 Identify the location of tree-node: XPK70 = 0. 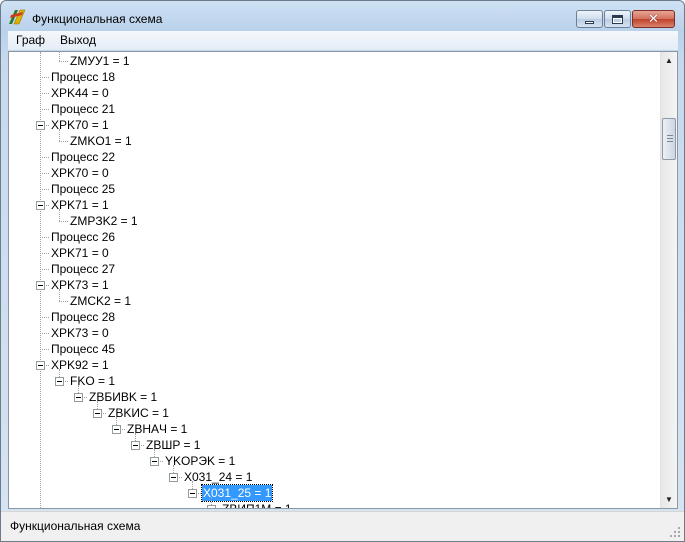
(80, 173).